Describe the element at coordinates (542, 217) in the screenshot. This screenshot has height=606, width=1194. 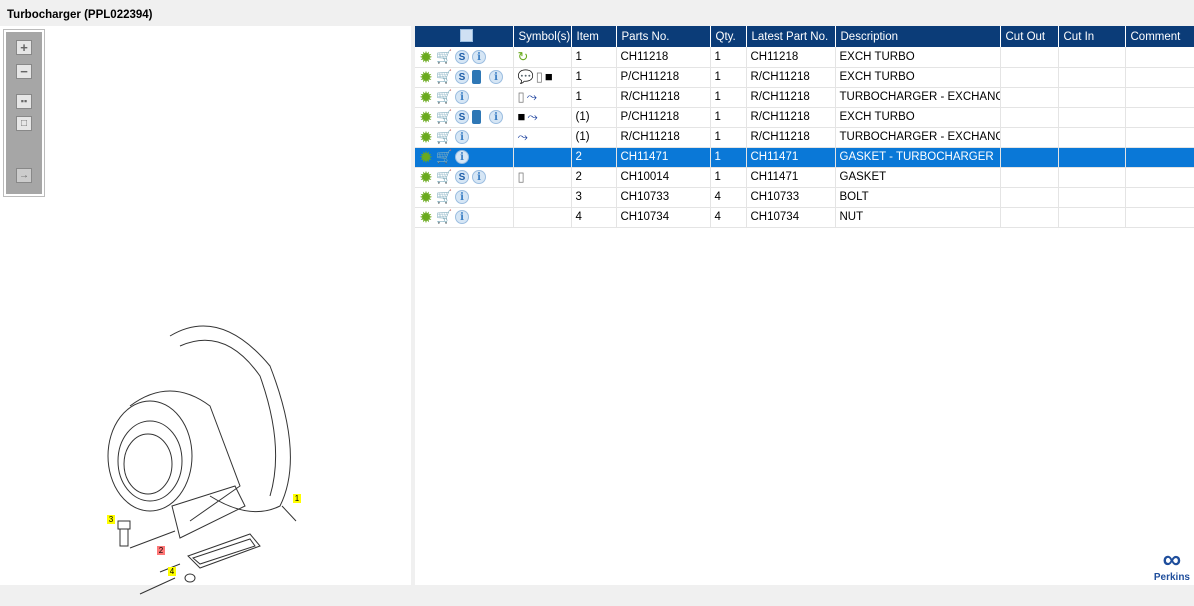
I see `symbols-cell` at that location.